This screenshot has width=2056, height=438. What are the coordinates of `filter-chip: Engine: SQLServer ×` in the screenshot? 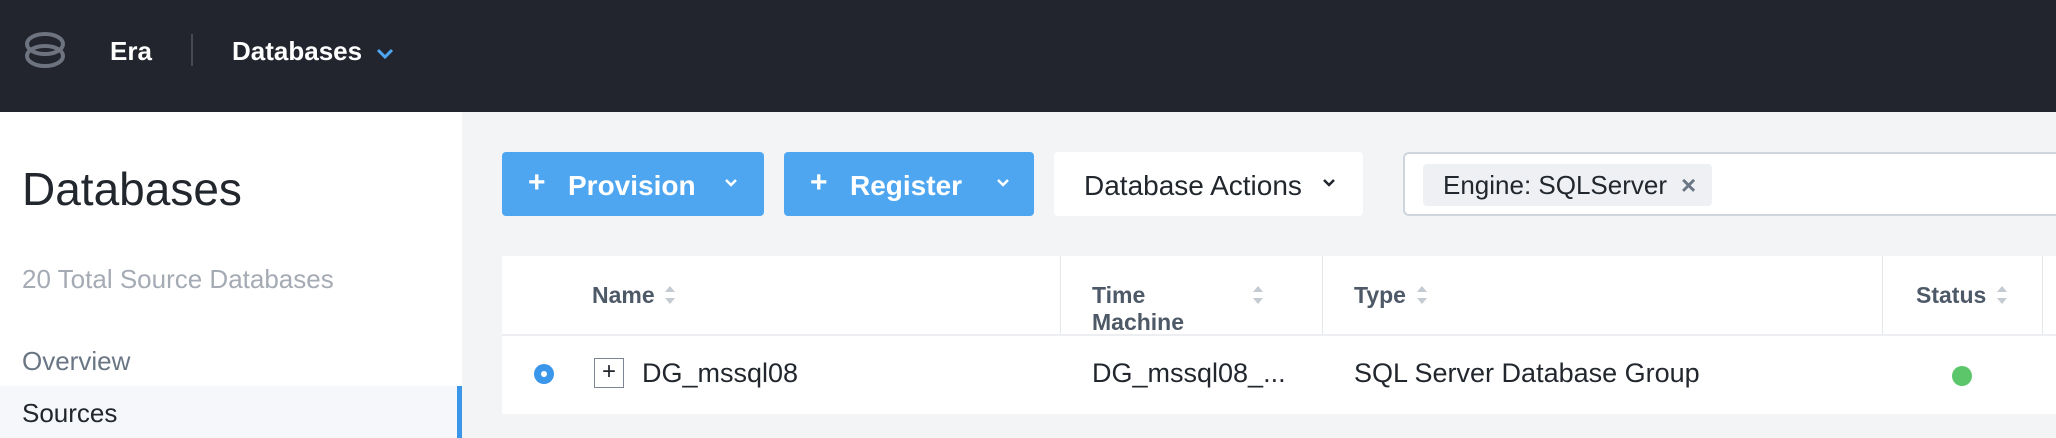 It's located at (1568, 185).